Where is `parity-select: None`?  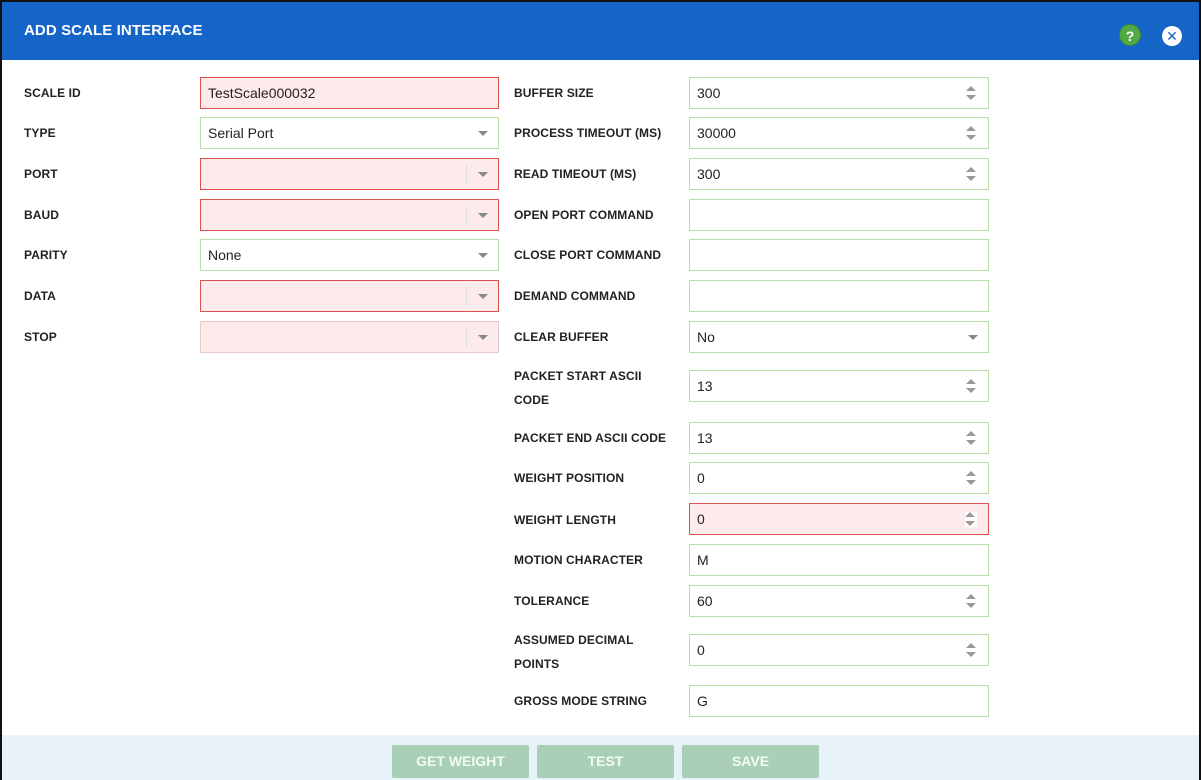 parity-select: None is located at coordinates (349, 255).